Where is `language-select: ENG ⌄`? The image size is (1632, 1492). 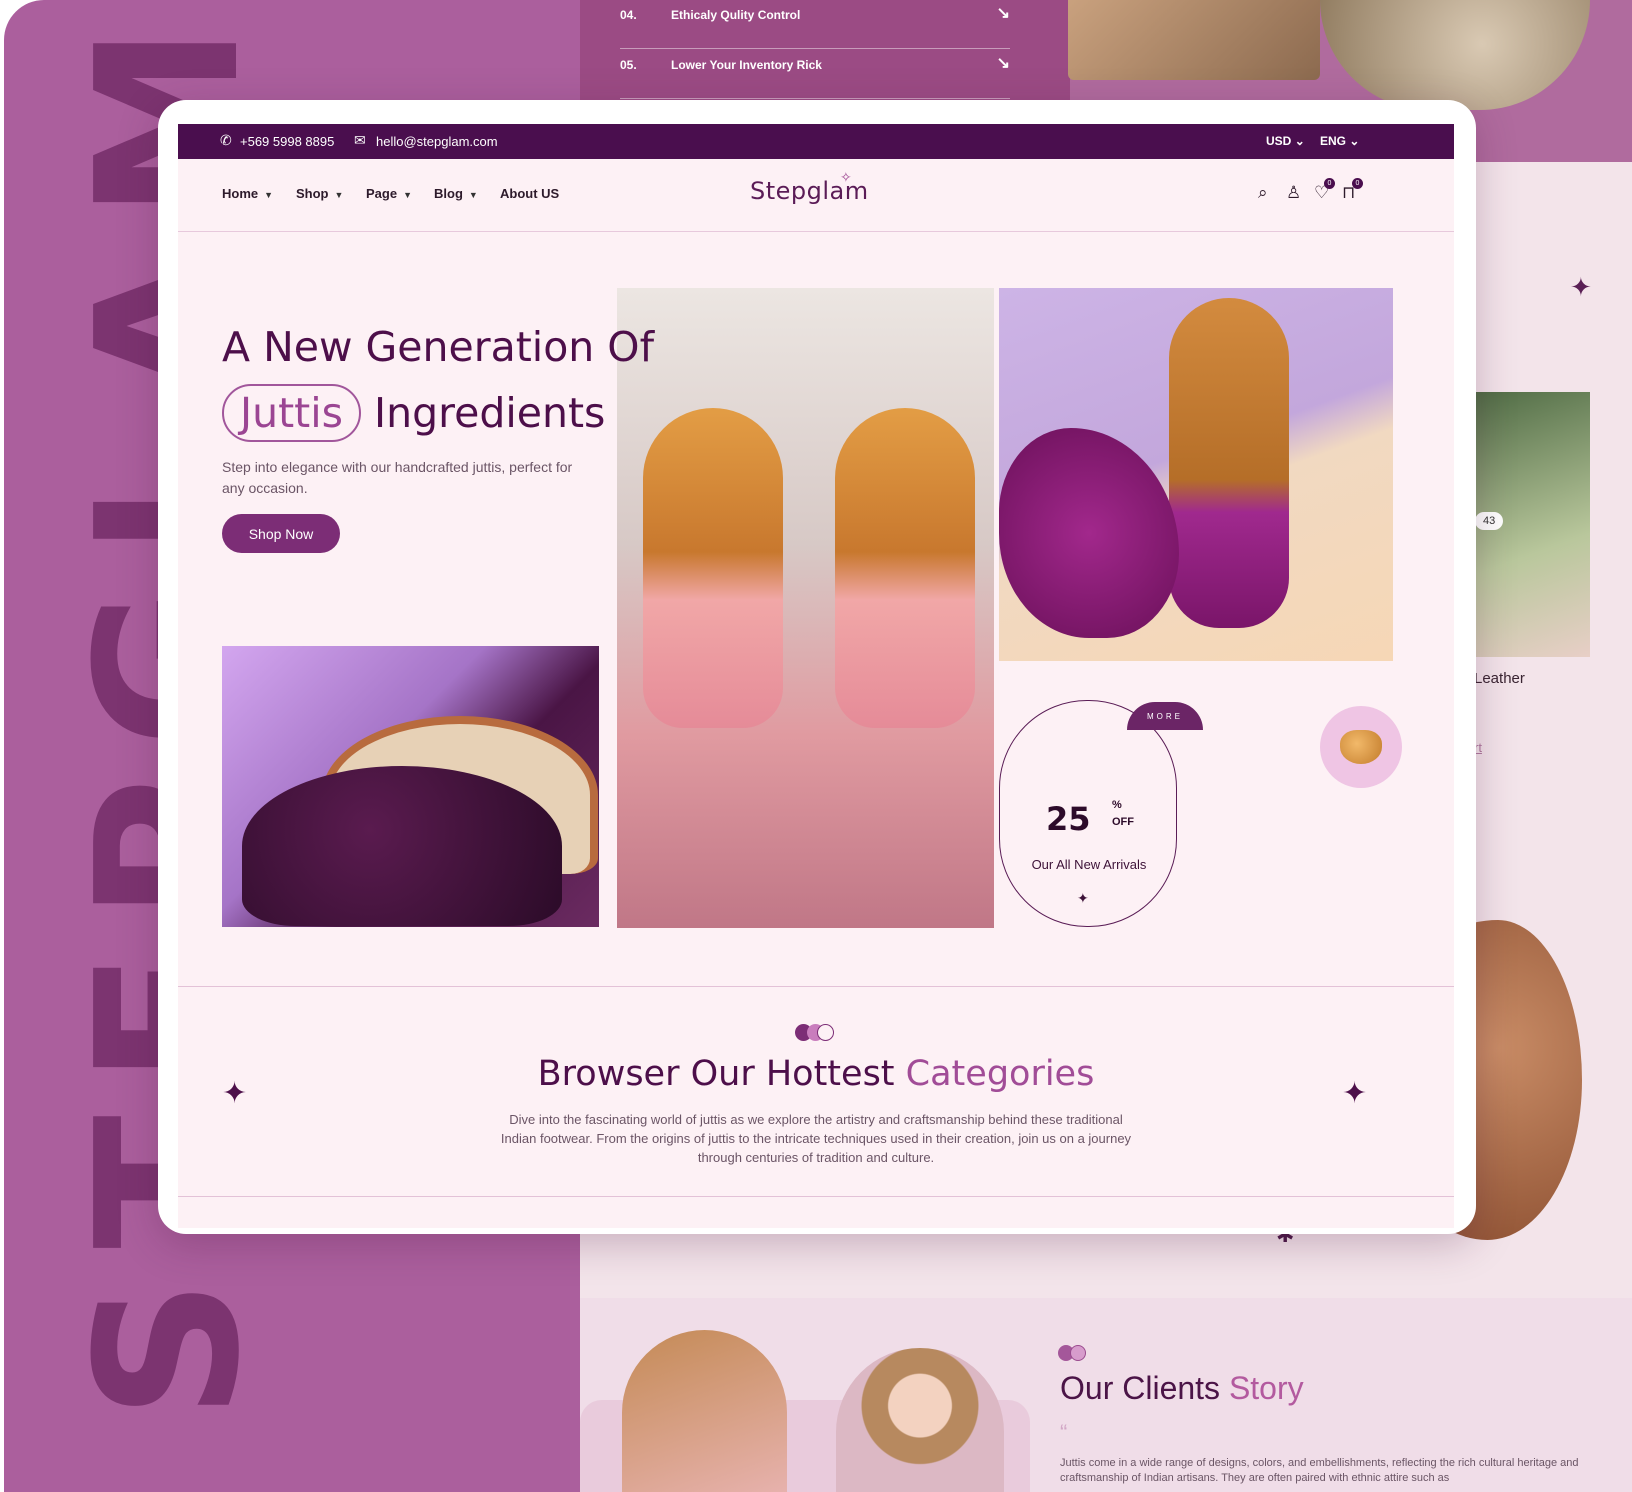 language-select: ENG ⌄ is located at coordinates (1339, 141).